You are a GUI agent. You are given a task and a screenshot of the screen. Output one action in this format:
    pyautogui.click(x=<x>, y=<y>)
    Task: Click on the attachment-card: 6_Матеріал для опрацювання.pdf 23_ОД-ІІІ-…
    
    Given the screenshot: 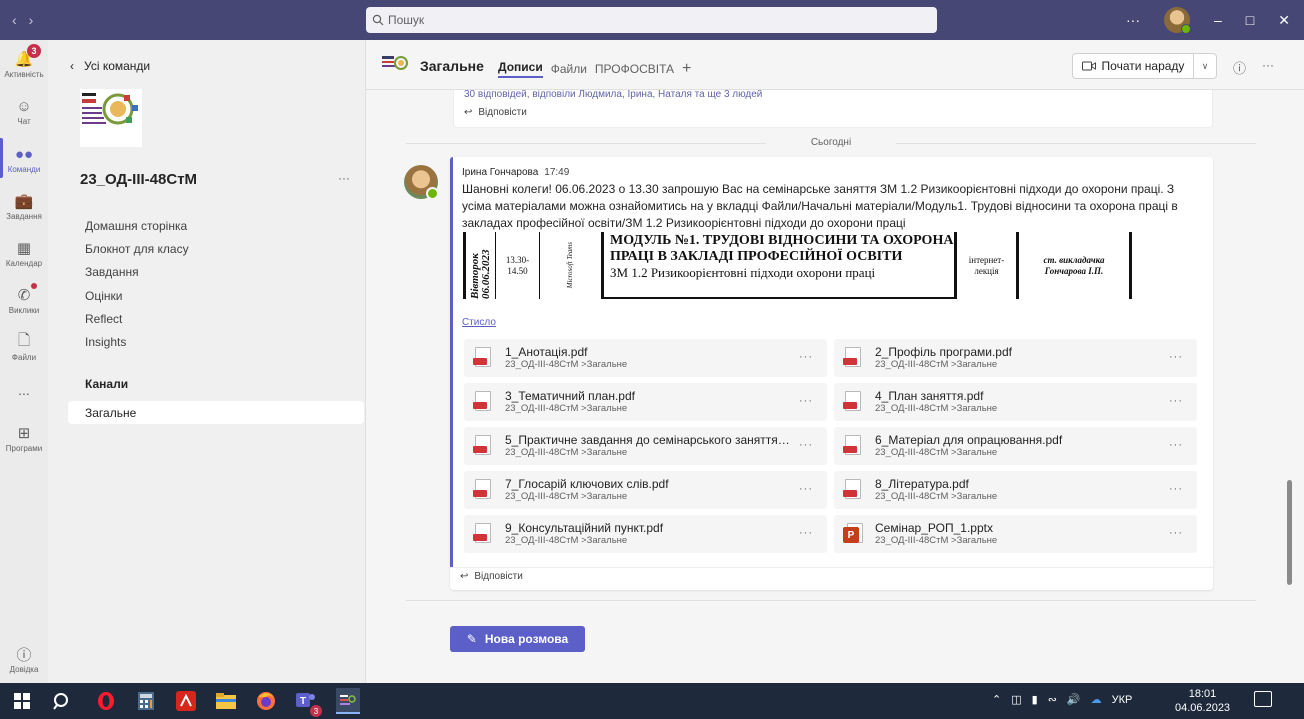 What is the action you would take?
    pyautogui.click(x=1015, y=446)
    